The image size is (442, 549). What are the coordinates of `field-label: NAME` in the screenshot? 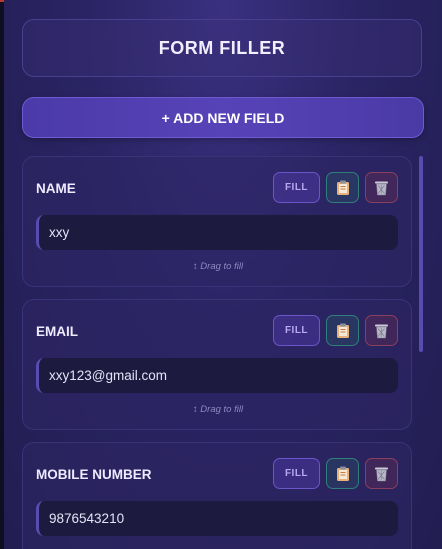 It's located at (56, 188).